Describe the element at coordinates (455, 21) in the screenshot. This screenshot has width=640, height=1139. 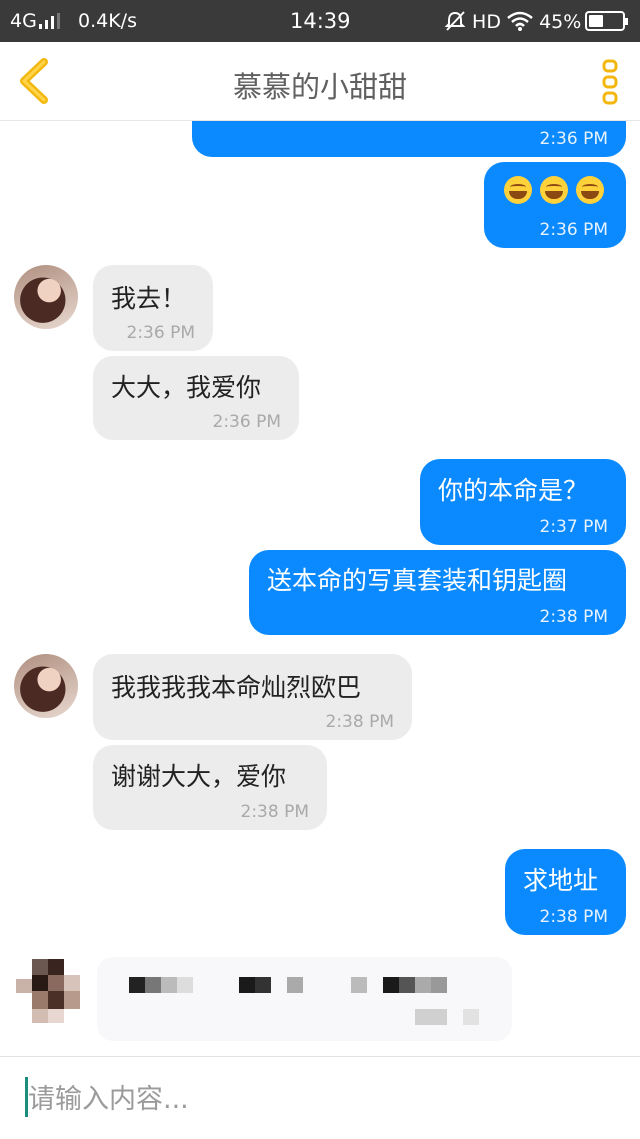
I see `mute-bell-icon` at that location.